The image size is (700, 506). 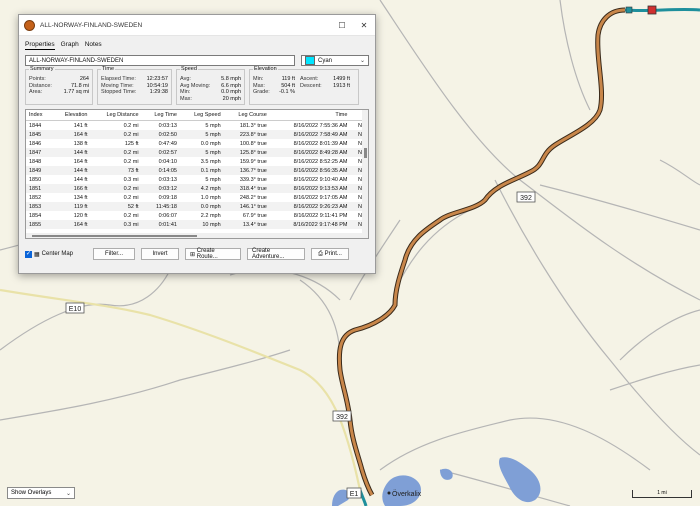 What do you see at coordinates (29, 25) in the screenshot?
I see `app-icon` at bounding box center [29, 25].